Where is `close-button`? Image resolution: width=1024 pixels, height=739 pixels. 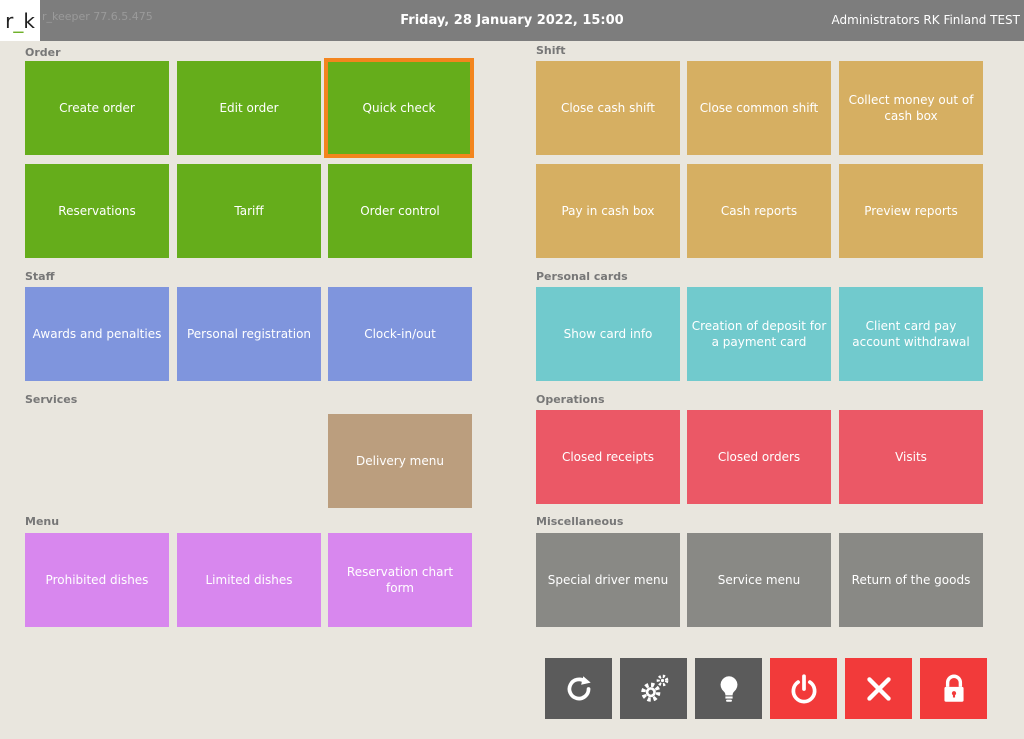 close-button is located at coordinates (878, 688).